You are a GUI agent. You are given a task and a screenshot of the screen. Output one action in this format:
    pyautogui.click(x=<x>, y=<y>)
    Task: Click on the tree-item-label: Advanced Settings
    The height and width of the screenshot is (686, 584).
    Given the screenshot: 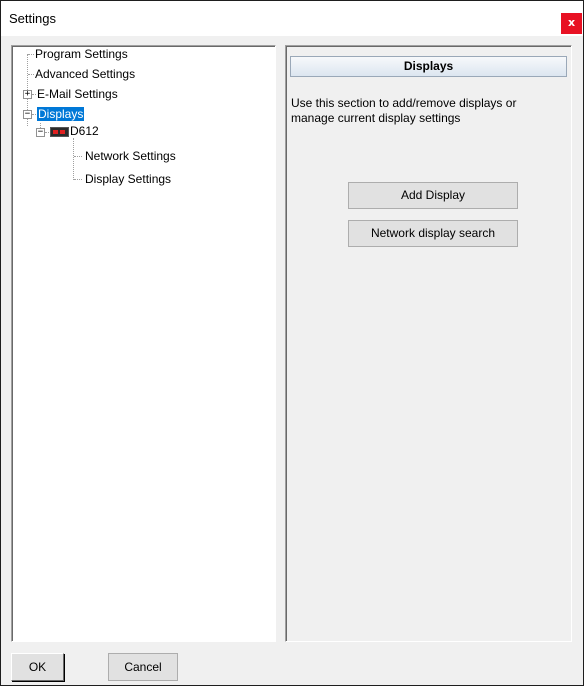 What is the action you would take?
    pyautogui.click(x=85, y=74)
    